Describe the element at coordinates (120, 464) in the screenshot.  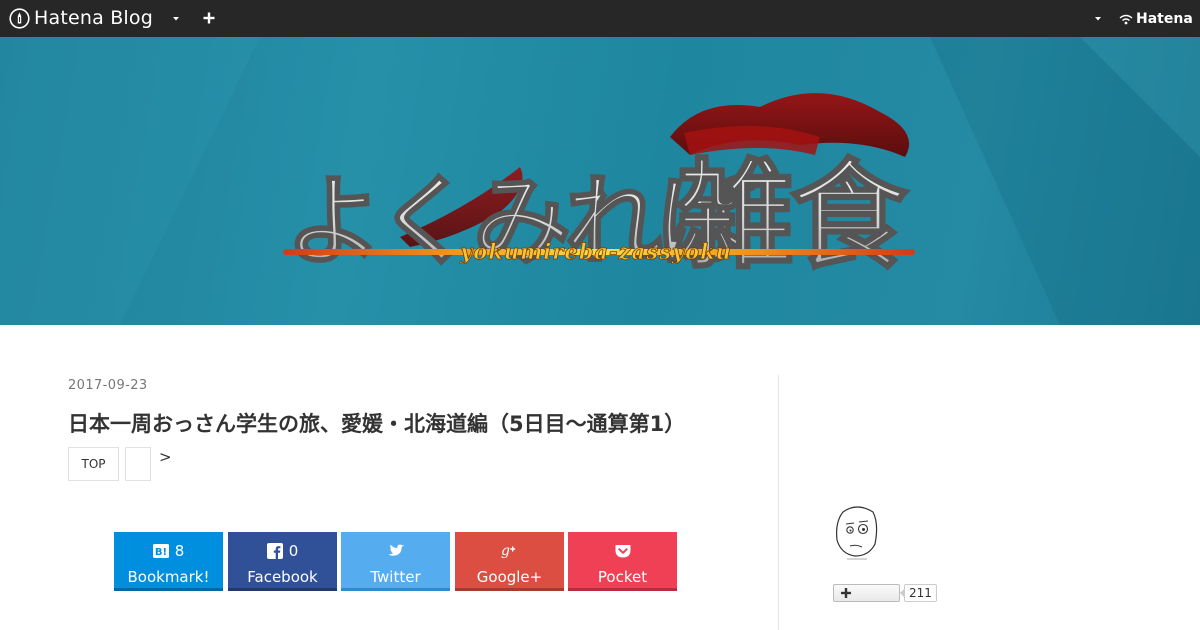
I see `entry-nav-bar: TOP >` at that location.